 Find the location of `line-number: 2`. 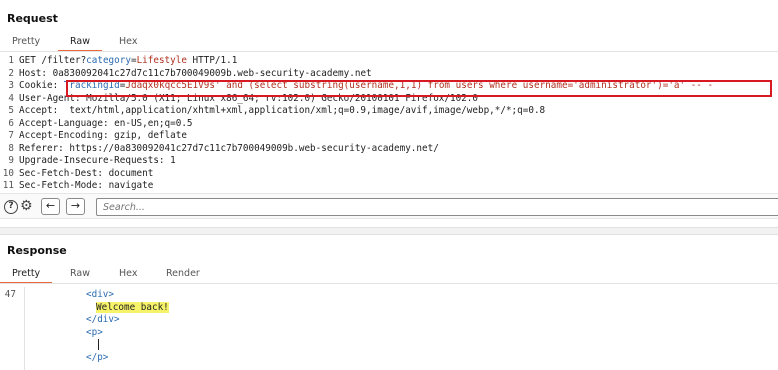

line-number: 2 is located at coordinates (11, 73).